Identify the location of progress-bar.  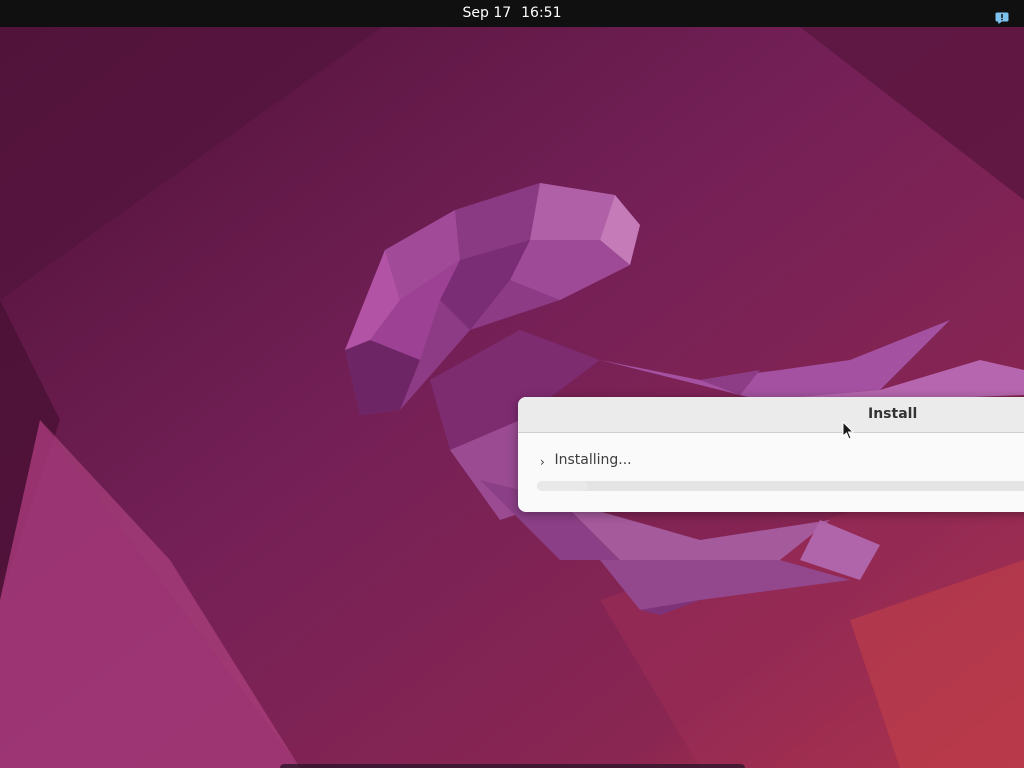
(780, 486).